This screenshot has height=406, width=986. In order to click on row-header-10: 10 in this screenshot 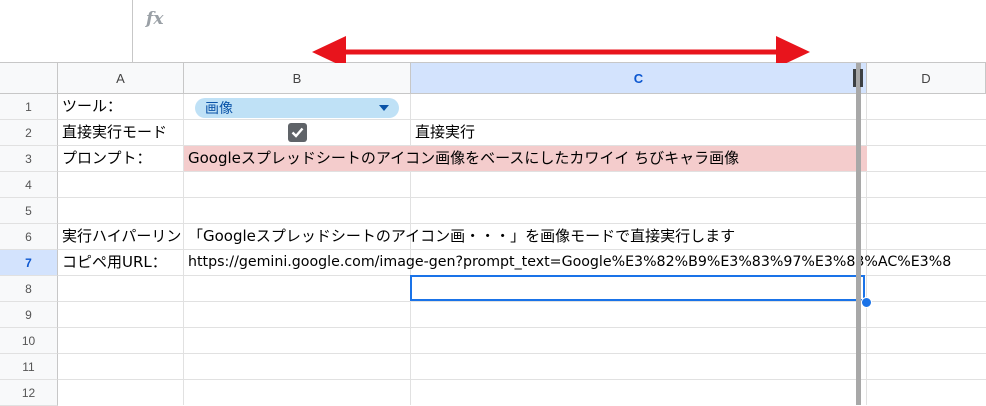, I will do `click(29, 341)`.